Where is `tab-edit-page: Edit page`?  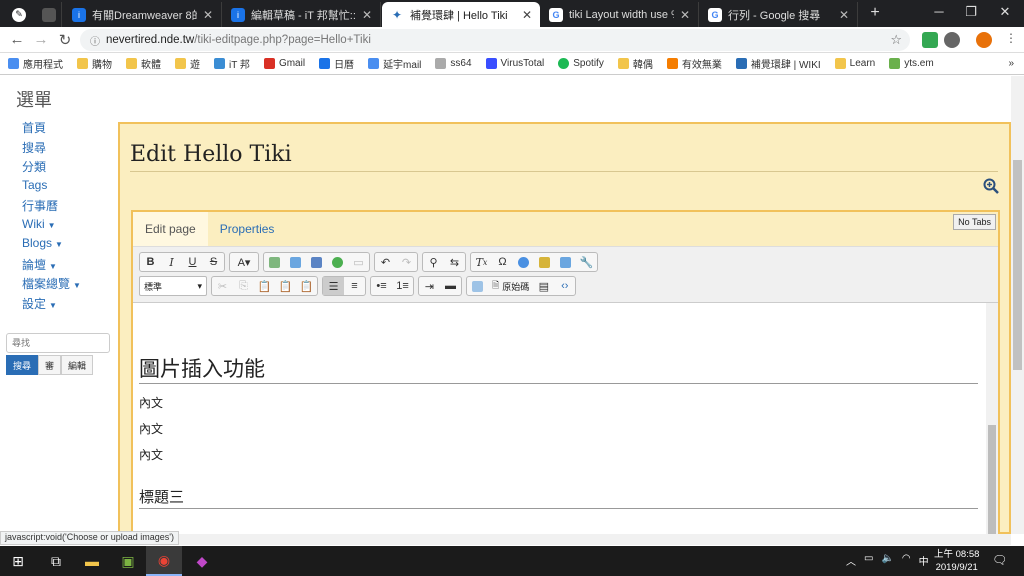 tab-edit-page: Edit page is located at coordinates (170, 229).